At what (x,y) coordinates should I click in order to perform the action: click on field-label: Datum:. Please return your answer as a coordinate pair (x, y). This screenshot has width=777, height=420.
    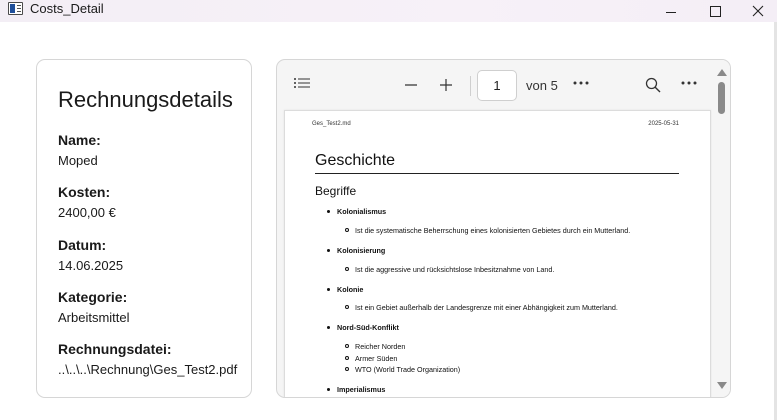
    Looking at the image, I should click on (82, 245).